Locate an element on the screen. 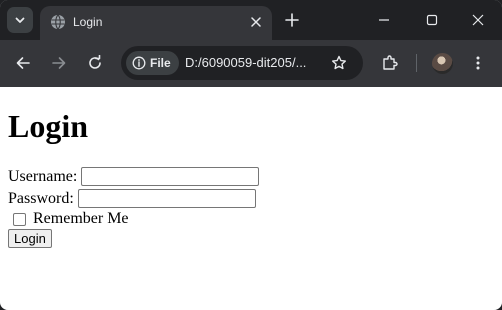  avatar is located at coordinates (442, 63).